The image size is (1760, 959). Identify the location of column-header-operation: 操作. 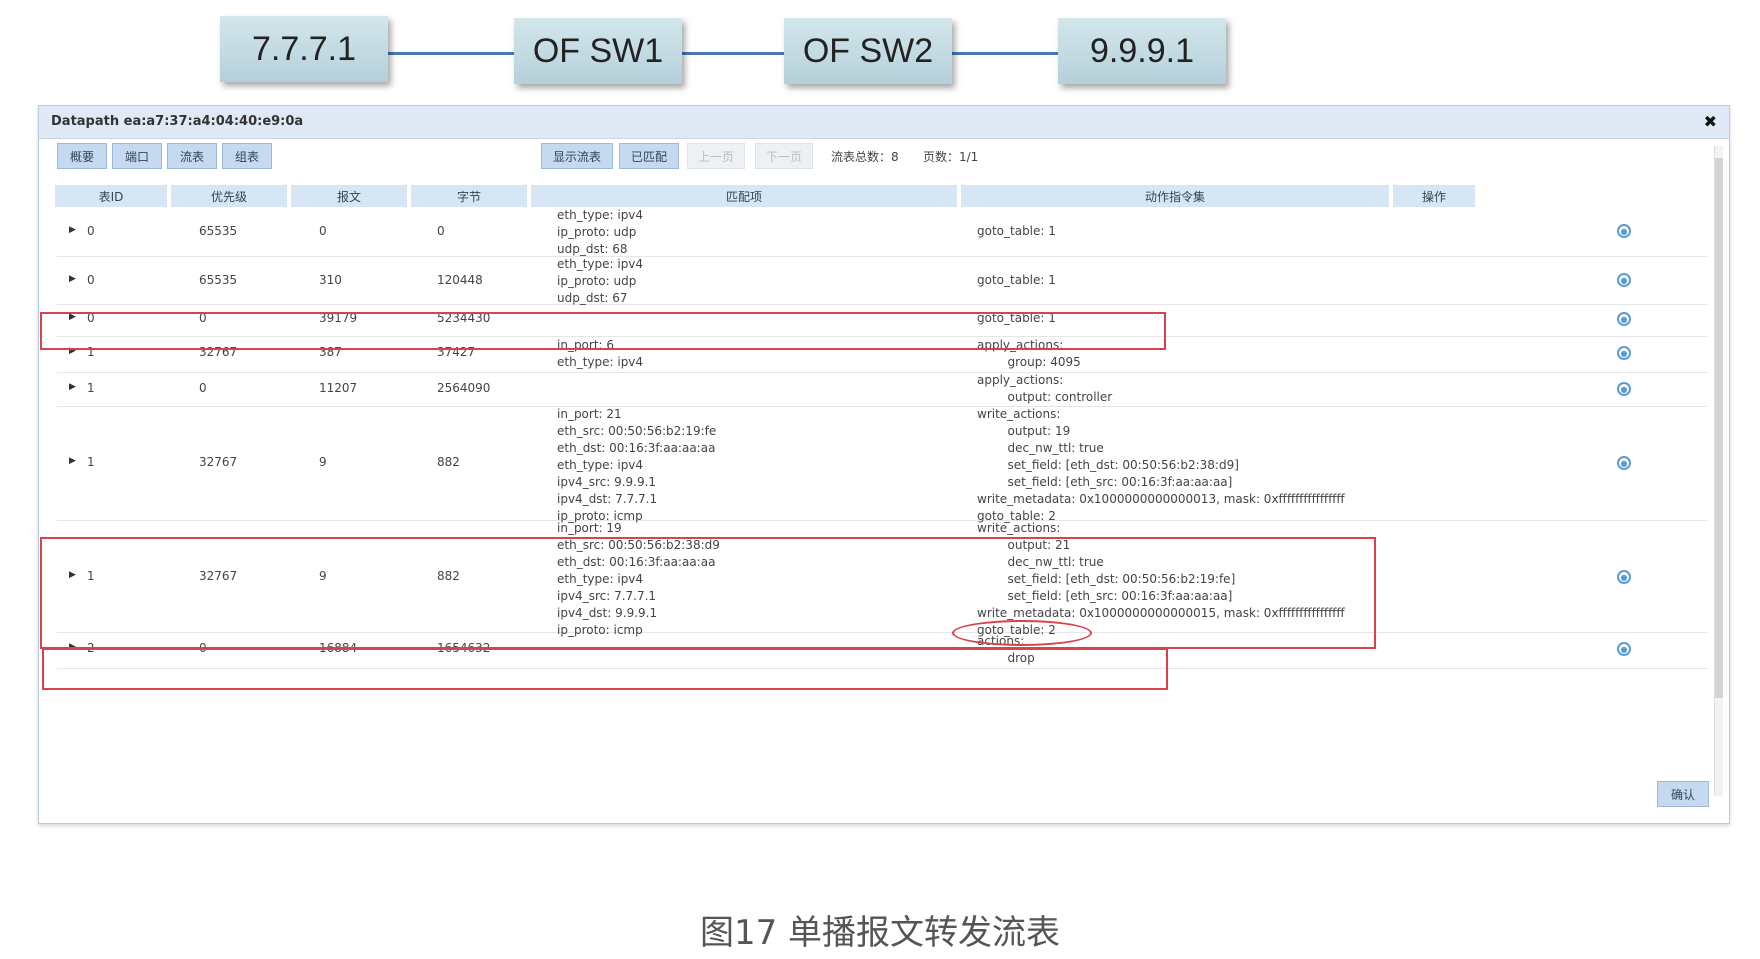
(1434, 196).